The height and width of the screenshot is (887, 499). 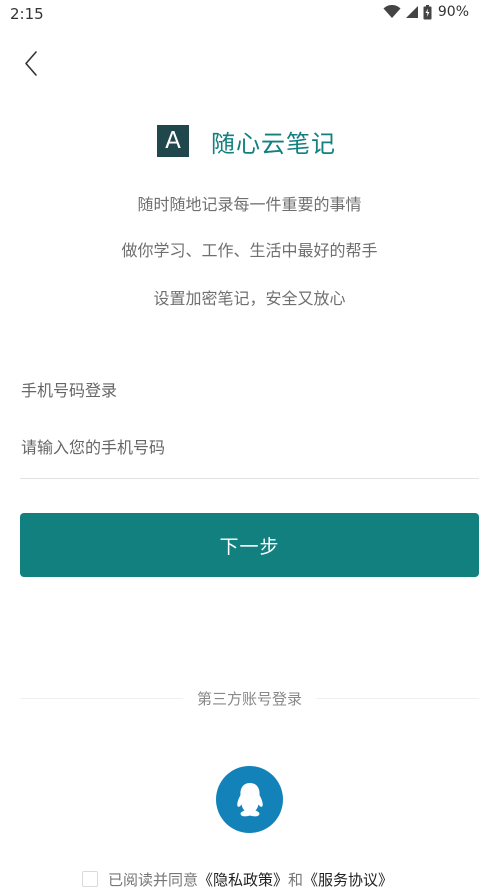 What do you see at coordinates (249, 250) in the screenshot?
I see `tagline-2: 做你学习、工作、生活中最好的帮手` at bounding box center [249, 250].